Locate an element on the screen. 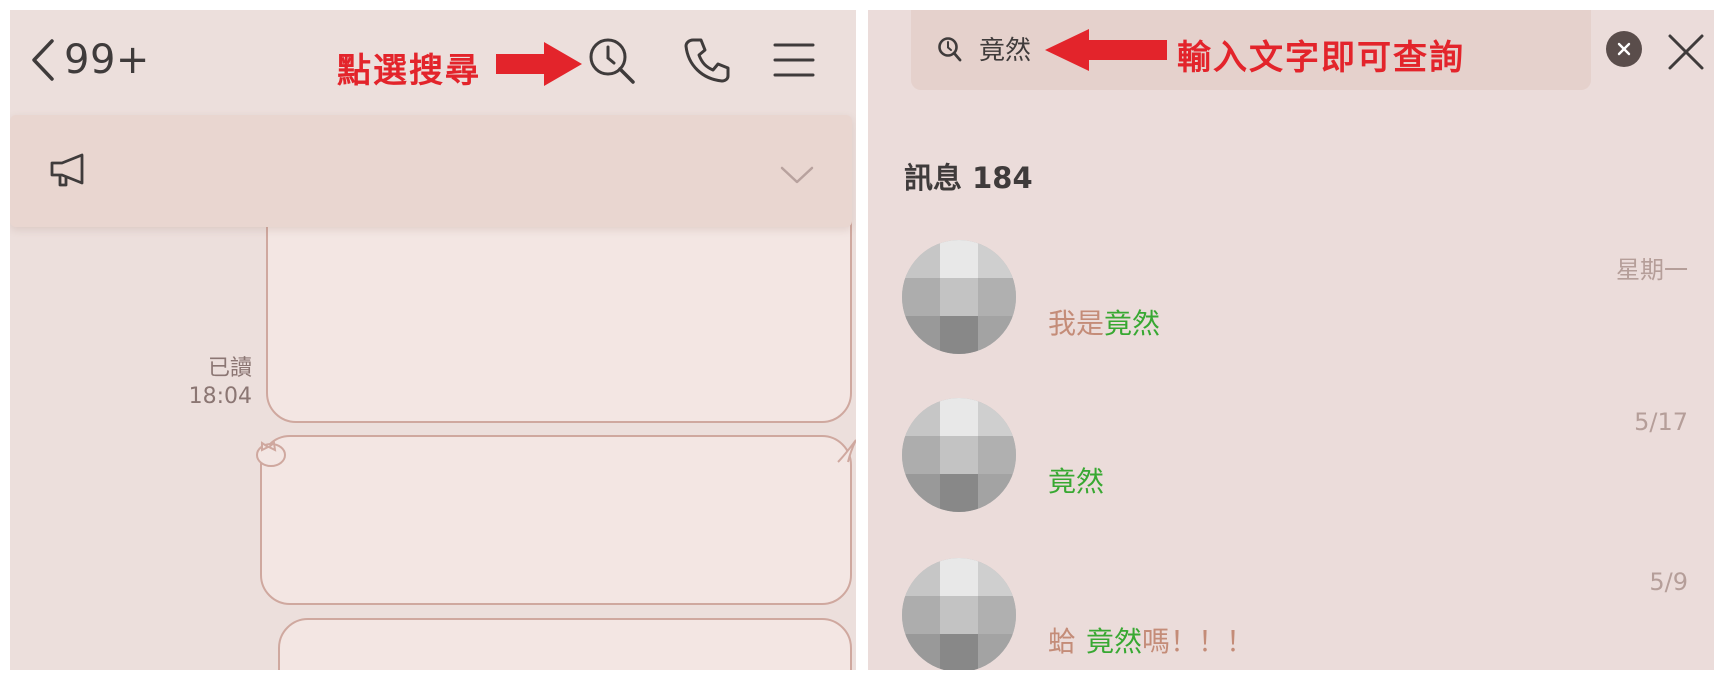  unread-count: 99+ is located at coordinates (107, 60).